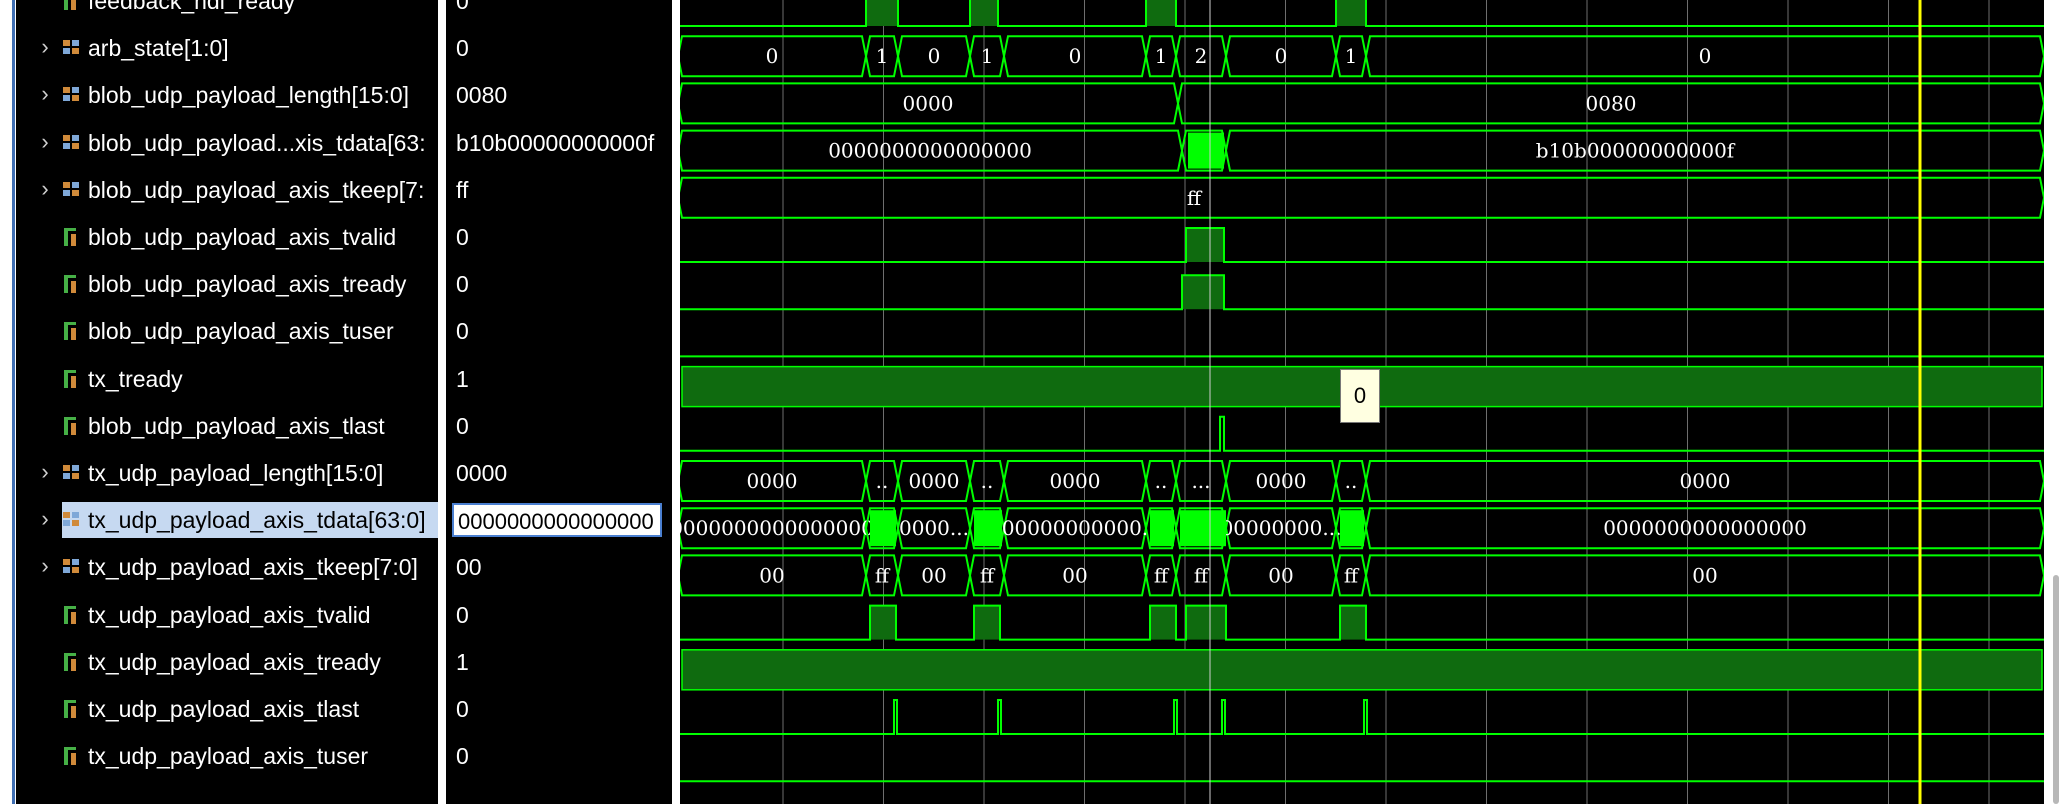  What do you see at coordinates (1360, 395) in the screenshot?
I see `tooltip-value: 0` at bounding box center [1360, 395].